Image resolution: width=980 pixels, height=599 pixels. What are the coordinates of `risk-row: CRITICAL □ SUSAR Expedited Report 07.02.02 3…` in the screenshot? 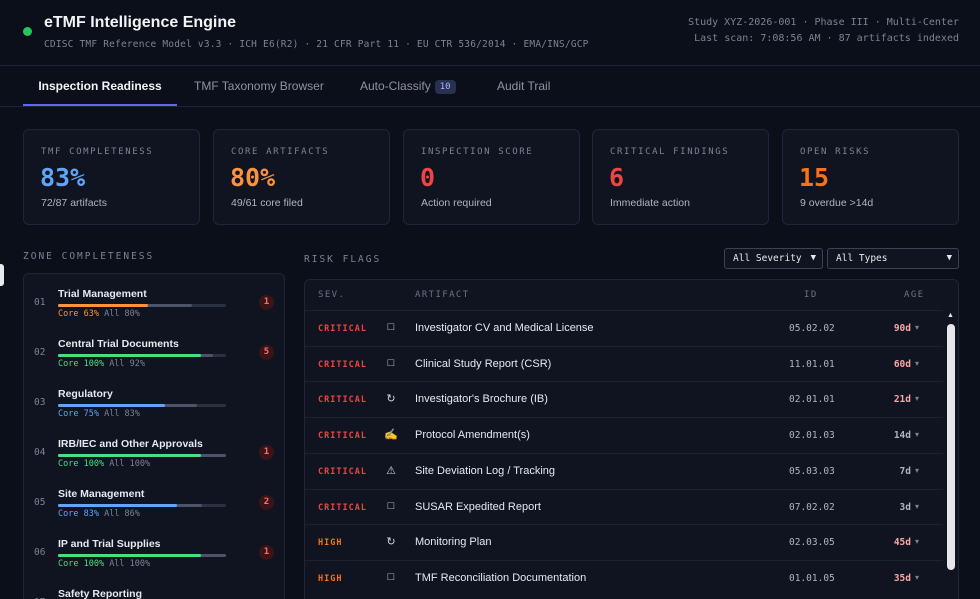 It's located at (624, 506).